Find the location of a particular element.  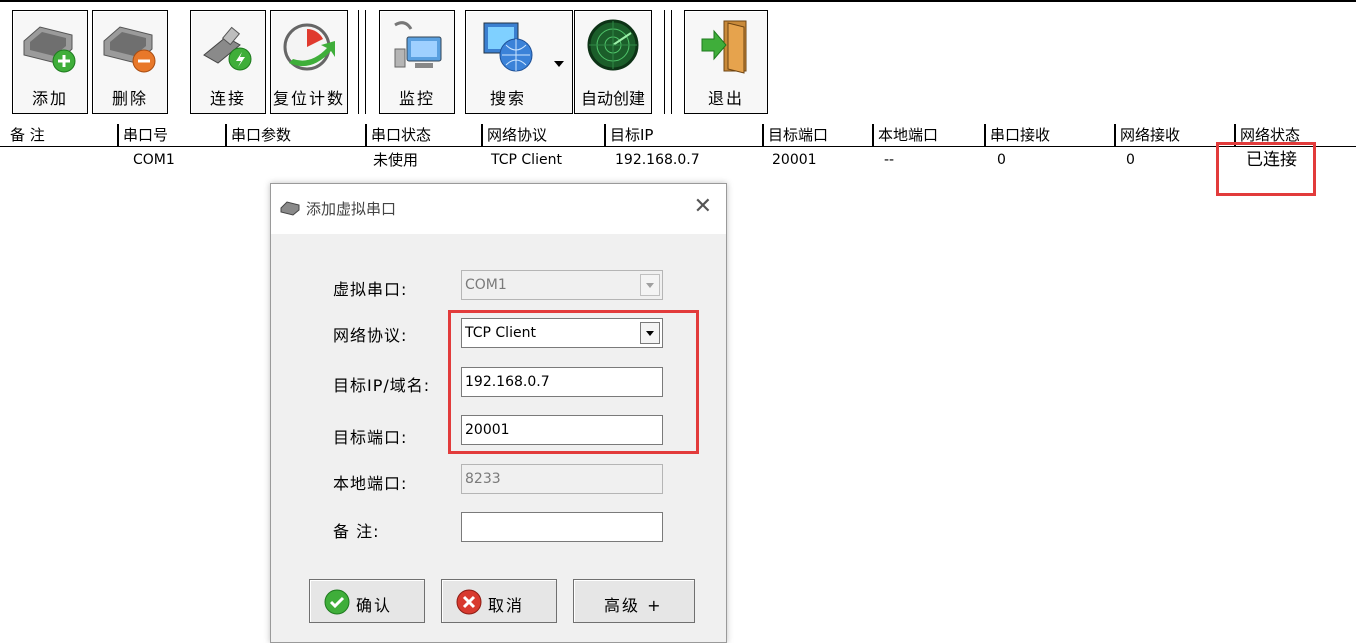

column-port: 串口号 is located at coordinates (171, 135).